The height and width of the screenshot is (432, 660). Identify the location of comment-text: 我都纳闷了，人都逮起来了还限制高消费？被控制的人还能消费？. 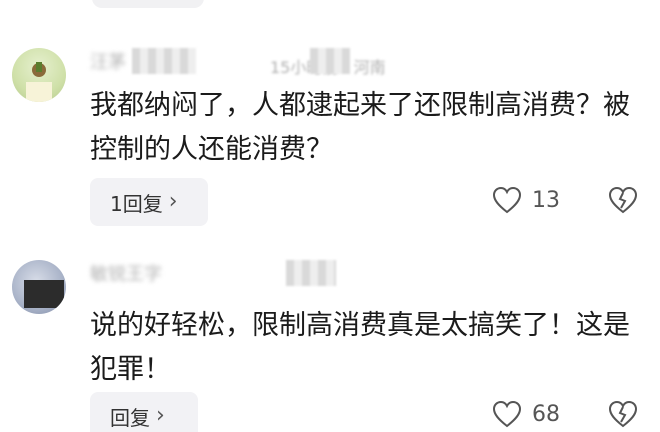
(360, 127).